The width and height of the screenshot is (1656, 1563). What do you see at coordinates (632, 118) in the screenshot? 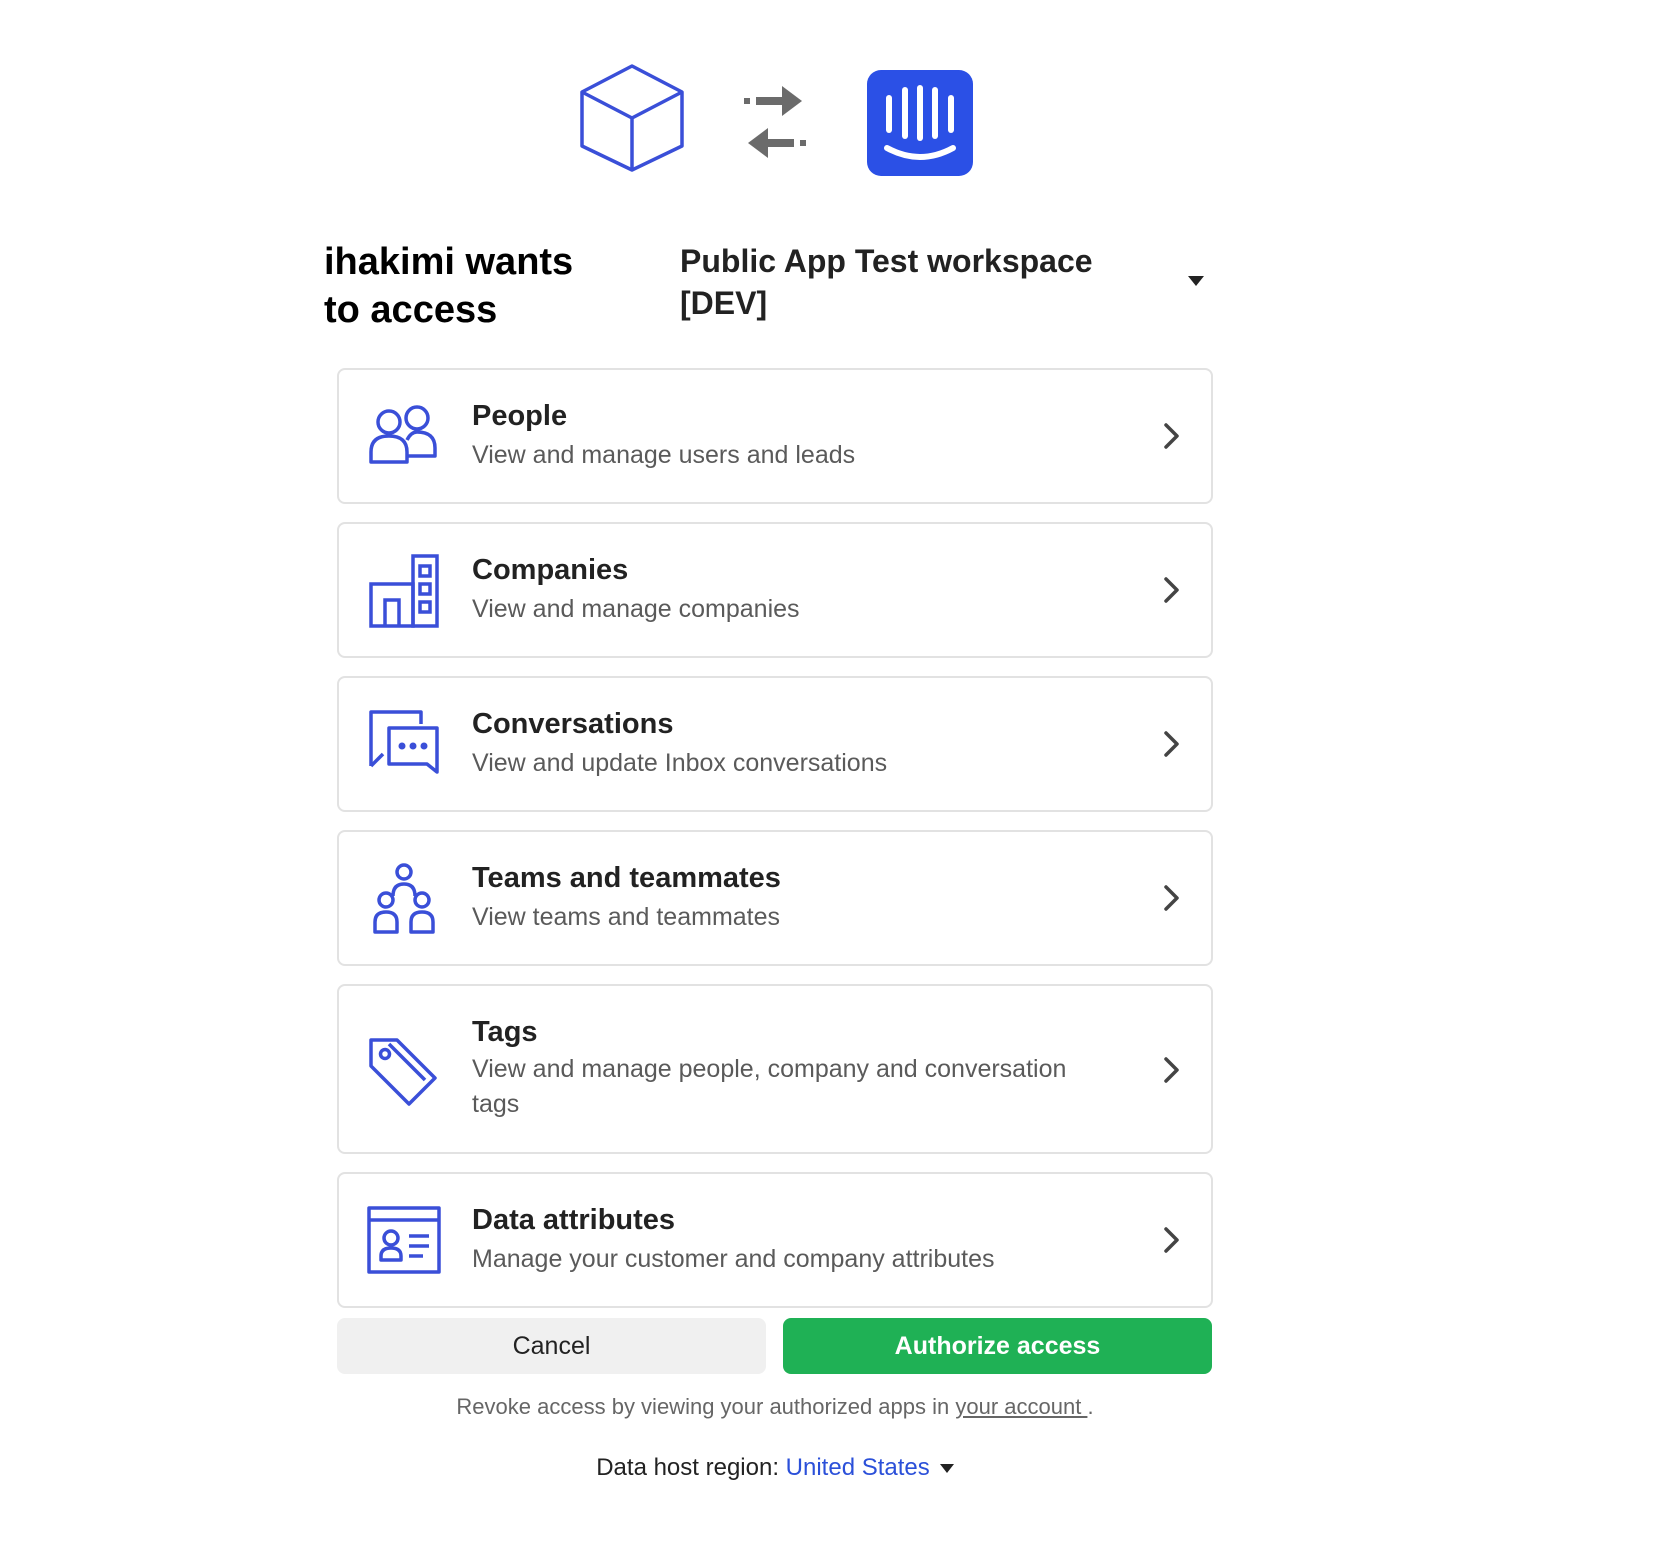
I see `cube-app-icon` at bounding box center [632, 118].